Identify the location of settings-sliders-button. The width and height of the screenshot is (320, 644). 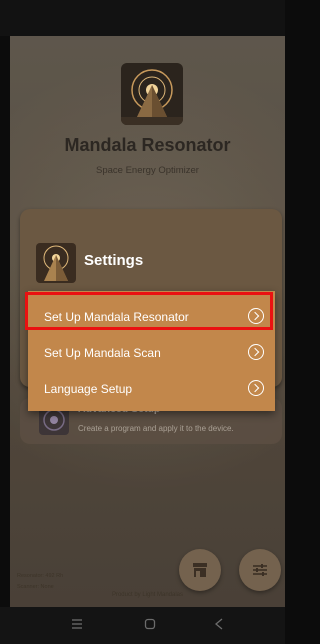
(260, 570).